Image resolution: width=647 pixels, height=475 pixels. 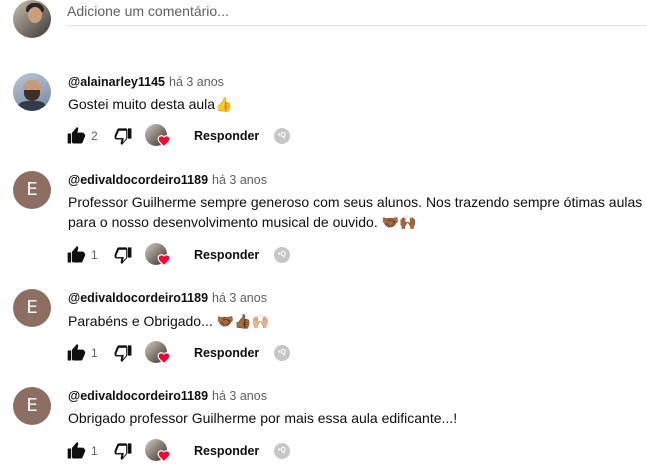 What do you see at coordinates (116, 82) in the screenshot?
I see `author-name: @alainarley1145` at bounding box center [116, 82].